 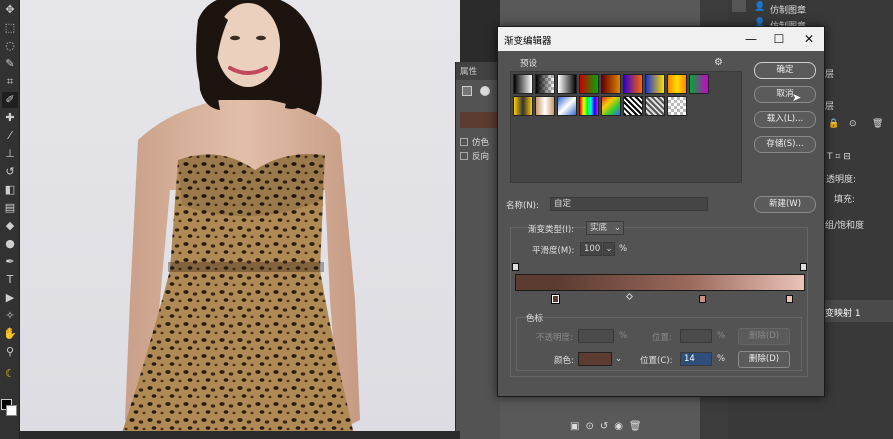 I want to click on dodge-tool-icon: ●, so click(x=10, y=244).